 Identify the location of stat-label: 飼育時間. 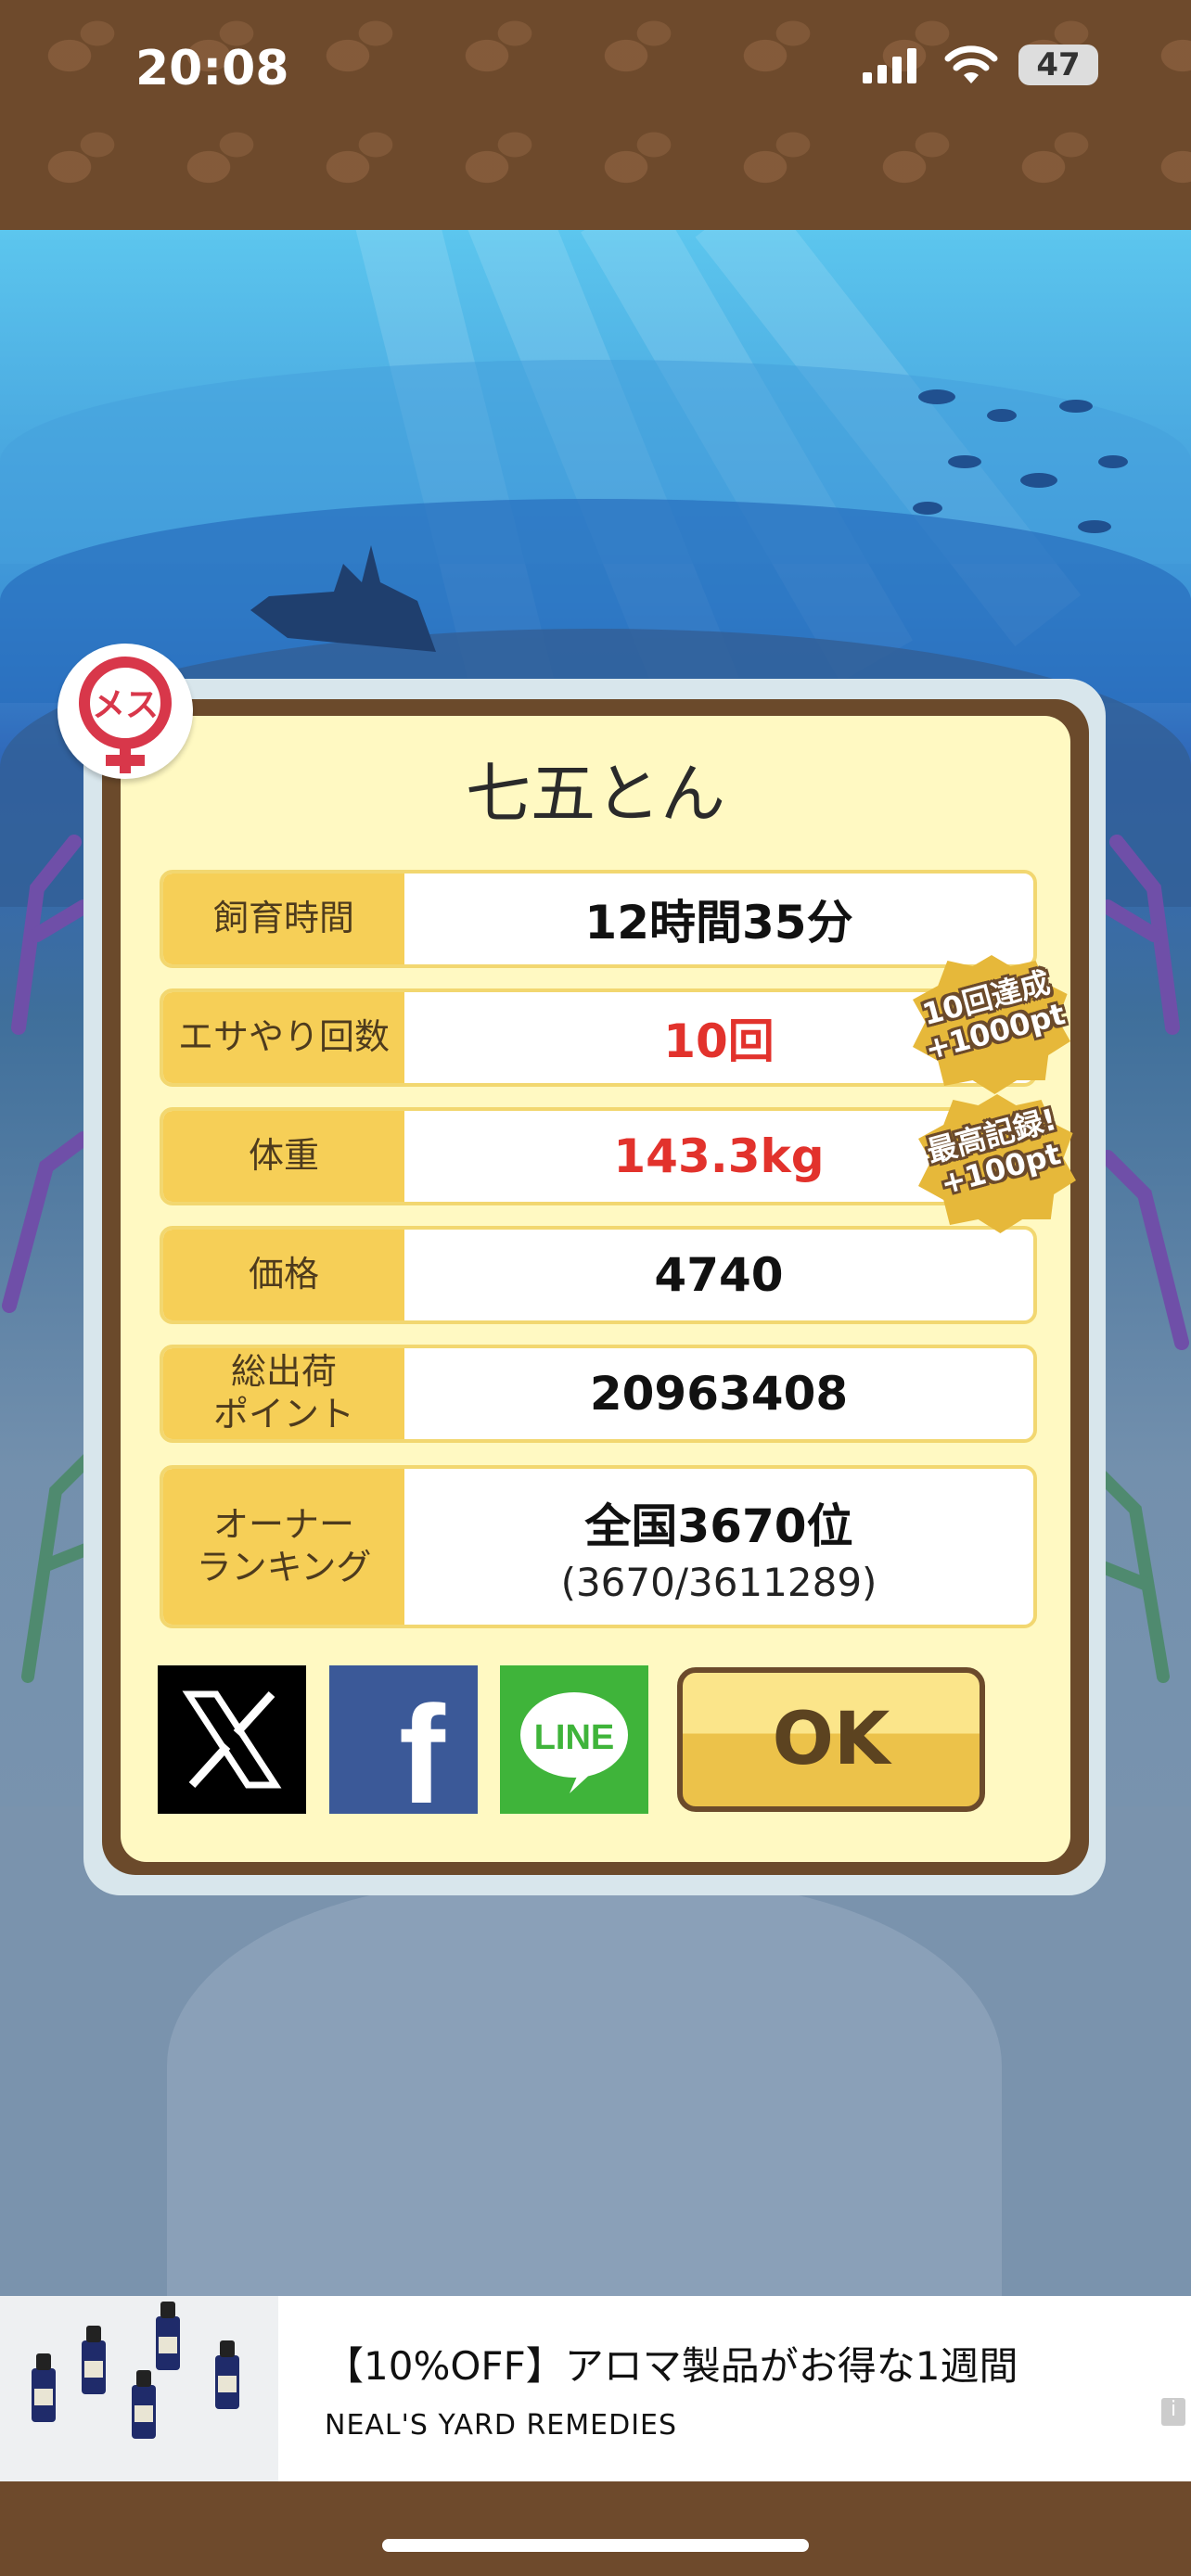
(283, 919).